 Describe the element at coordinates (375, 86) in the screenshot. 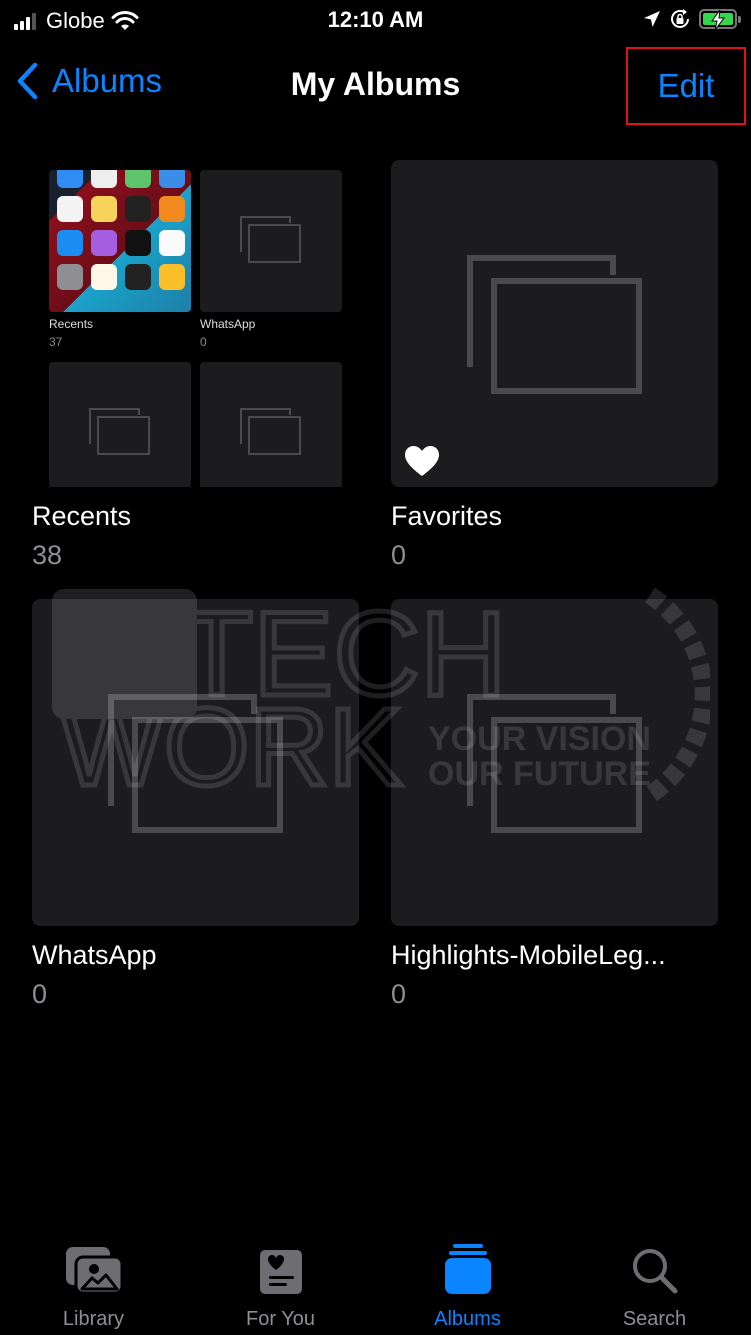

I see `navigation-bar: Albums My Albums Edit` at that location.